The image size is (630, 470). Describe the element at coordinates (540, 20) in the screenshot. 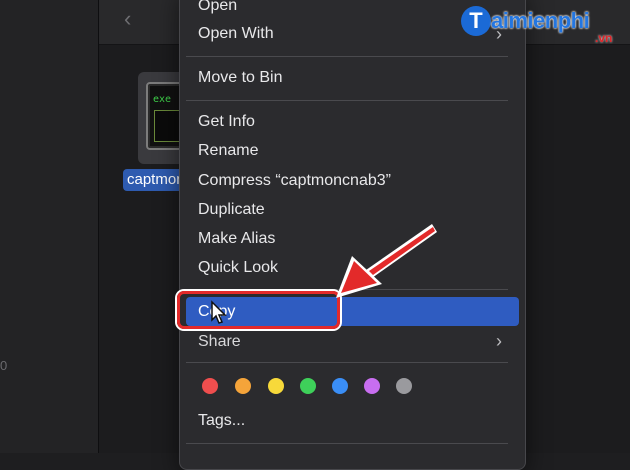

I see `watermark-text: aimienphi` at that location.